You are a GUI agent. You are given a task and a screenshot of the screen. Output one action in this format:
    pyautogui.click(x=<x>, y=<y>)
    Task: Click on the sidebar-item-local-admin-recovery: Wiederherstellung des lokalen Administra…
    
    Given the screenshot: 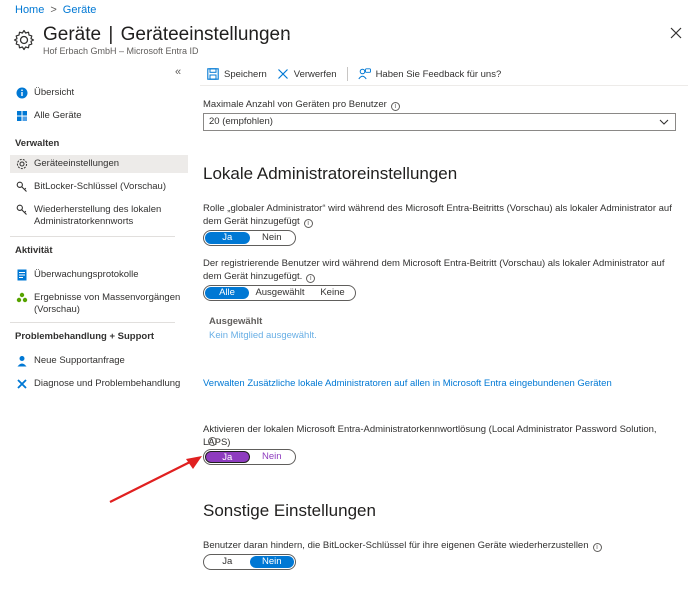 What is the action you would take?
    pyautogui.click(x=99, y=215)
    